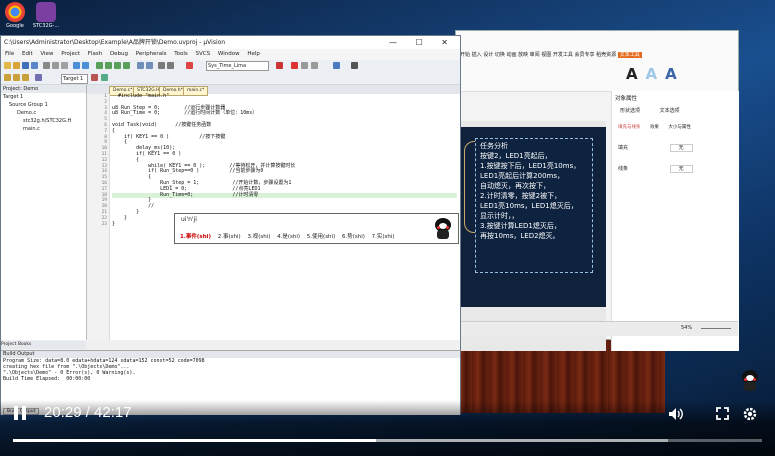  I want to click on save-all-icon, so click(34, 65).